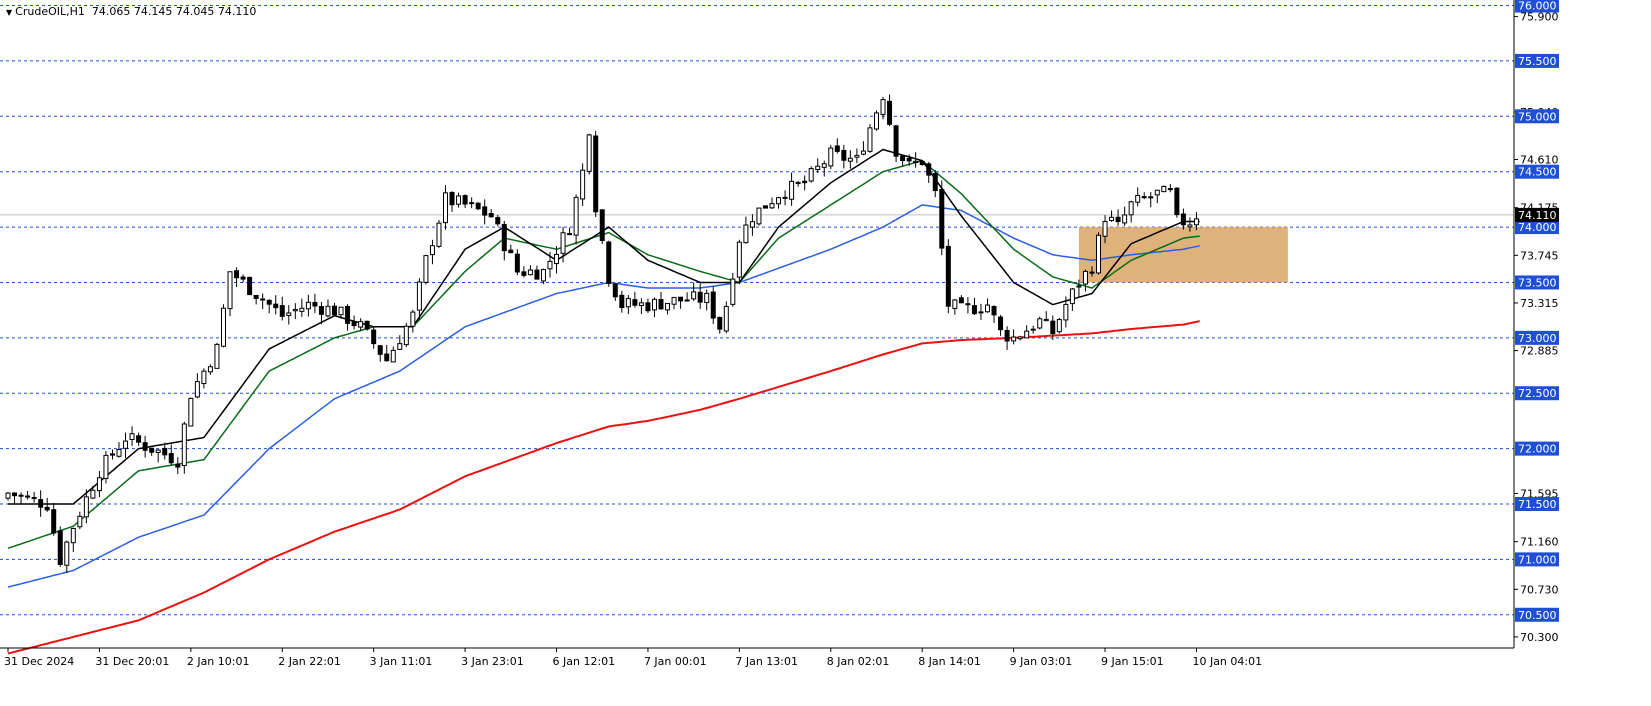 The image size is (1651, 706). Describe the element at coordinates (492, 661) in the screenshot. I see `time-tick-label: 3 Jan 23:01` at that location.